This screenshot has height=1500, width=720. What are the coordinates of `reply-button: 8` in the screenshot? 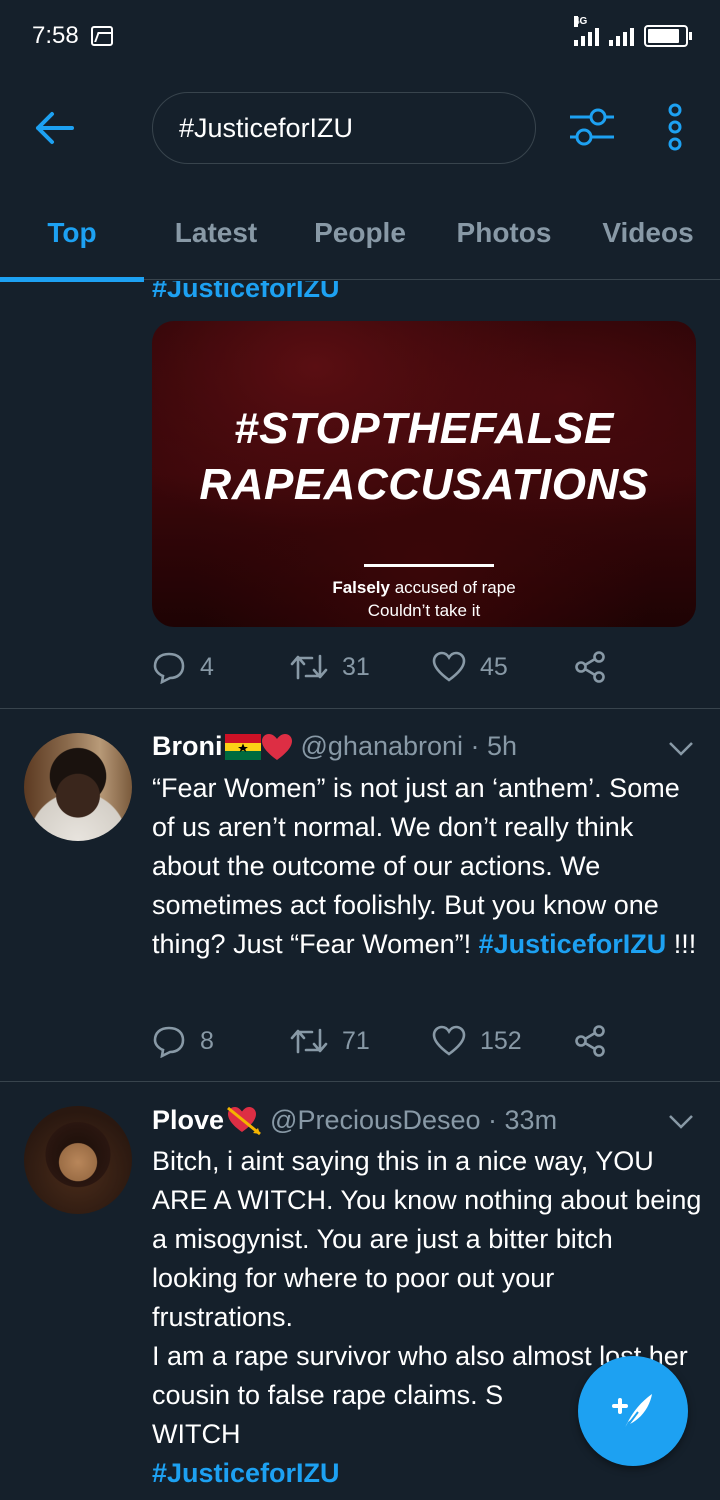 It's located at (221, 1041).